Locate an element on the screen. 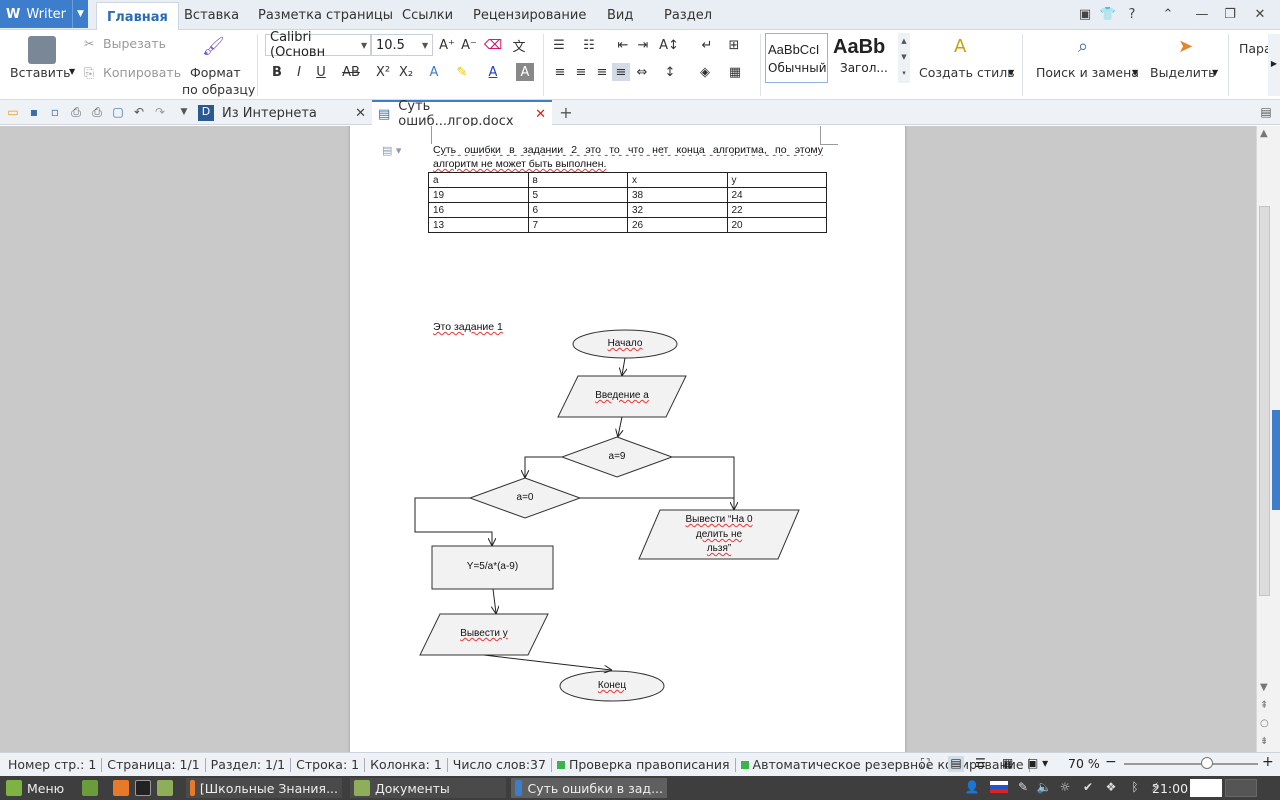 The height and width of the screenshot is (800, 1280). reading-view-icon: ▣ ▾ is located at coordinates (1037, 763).